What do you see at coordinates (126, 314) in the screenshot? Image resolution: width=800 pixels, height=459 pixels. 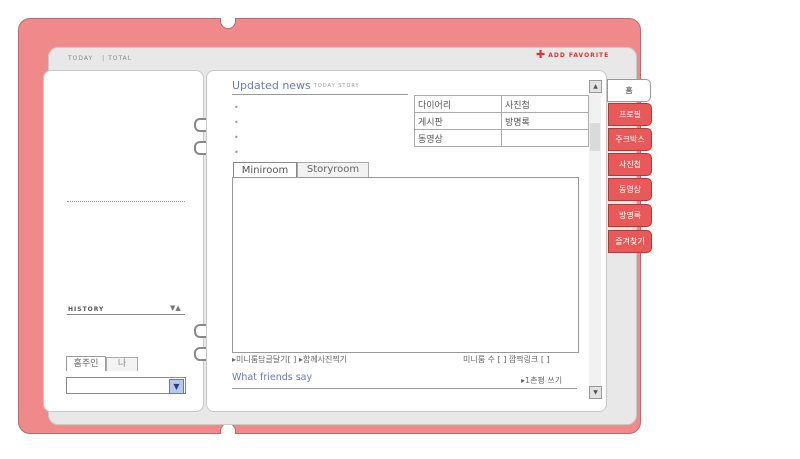 I see `history-underline` at bounding box center [126, 314].